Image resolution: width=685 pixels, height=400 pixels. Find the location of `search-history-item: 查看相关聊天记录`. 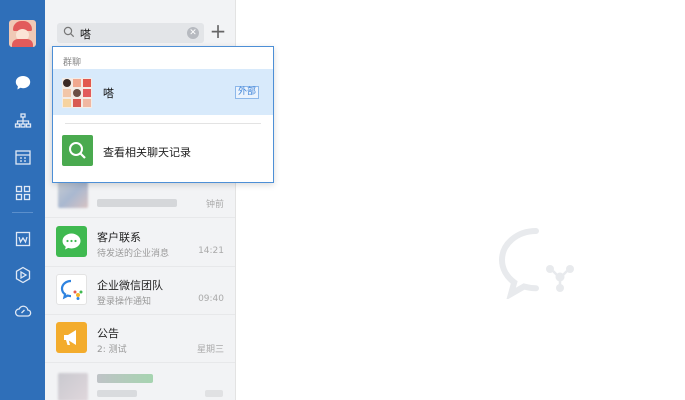

search-history-item: 查看相关聊天记录 is located at coordinates (163, 153).